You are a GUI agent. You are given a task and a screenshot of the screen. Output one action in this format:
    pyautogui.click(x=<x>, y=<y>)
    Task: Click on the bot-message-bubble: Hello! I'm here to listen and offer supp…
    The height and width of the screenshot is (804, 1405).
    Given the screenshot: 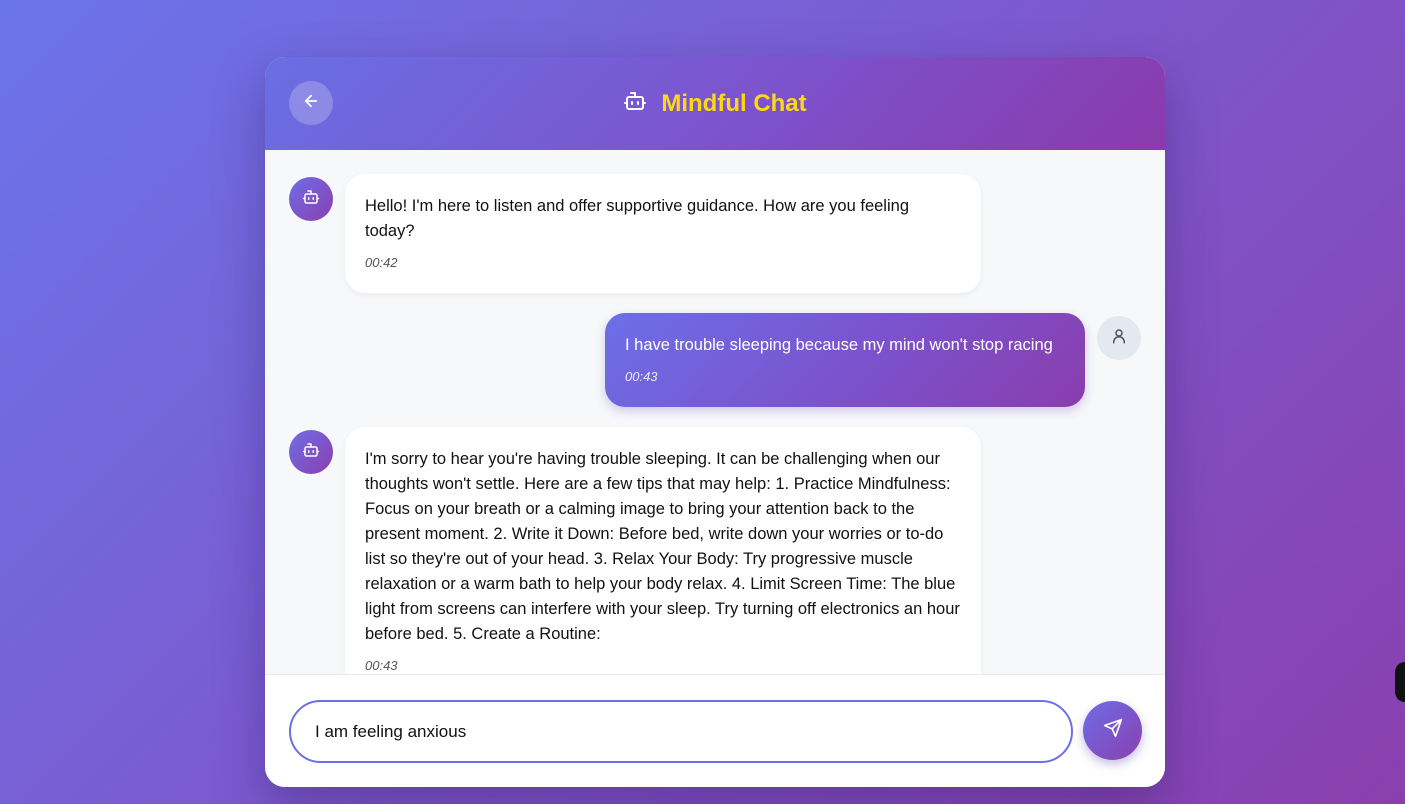 What is the action you would take?
    pyautogui.click(x=663, y=233)
    